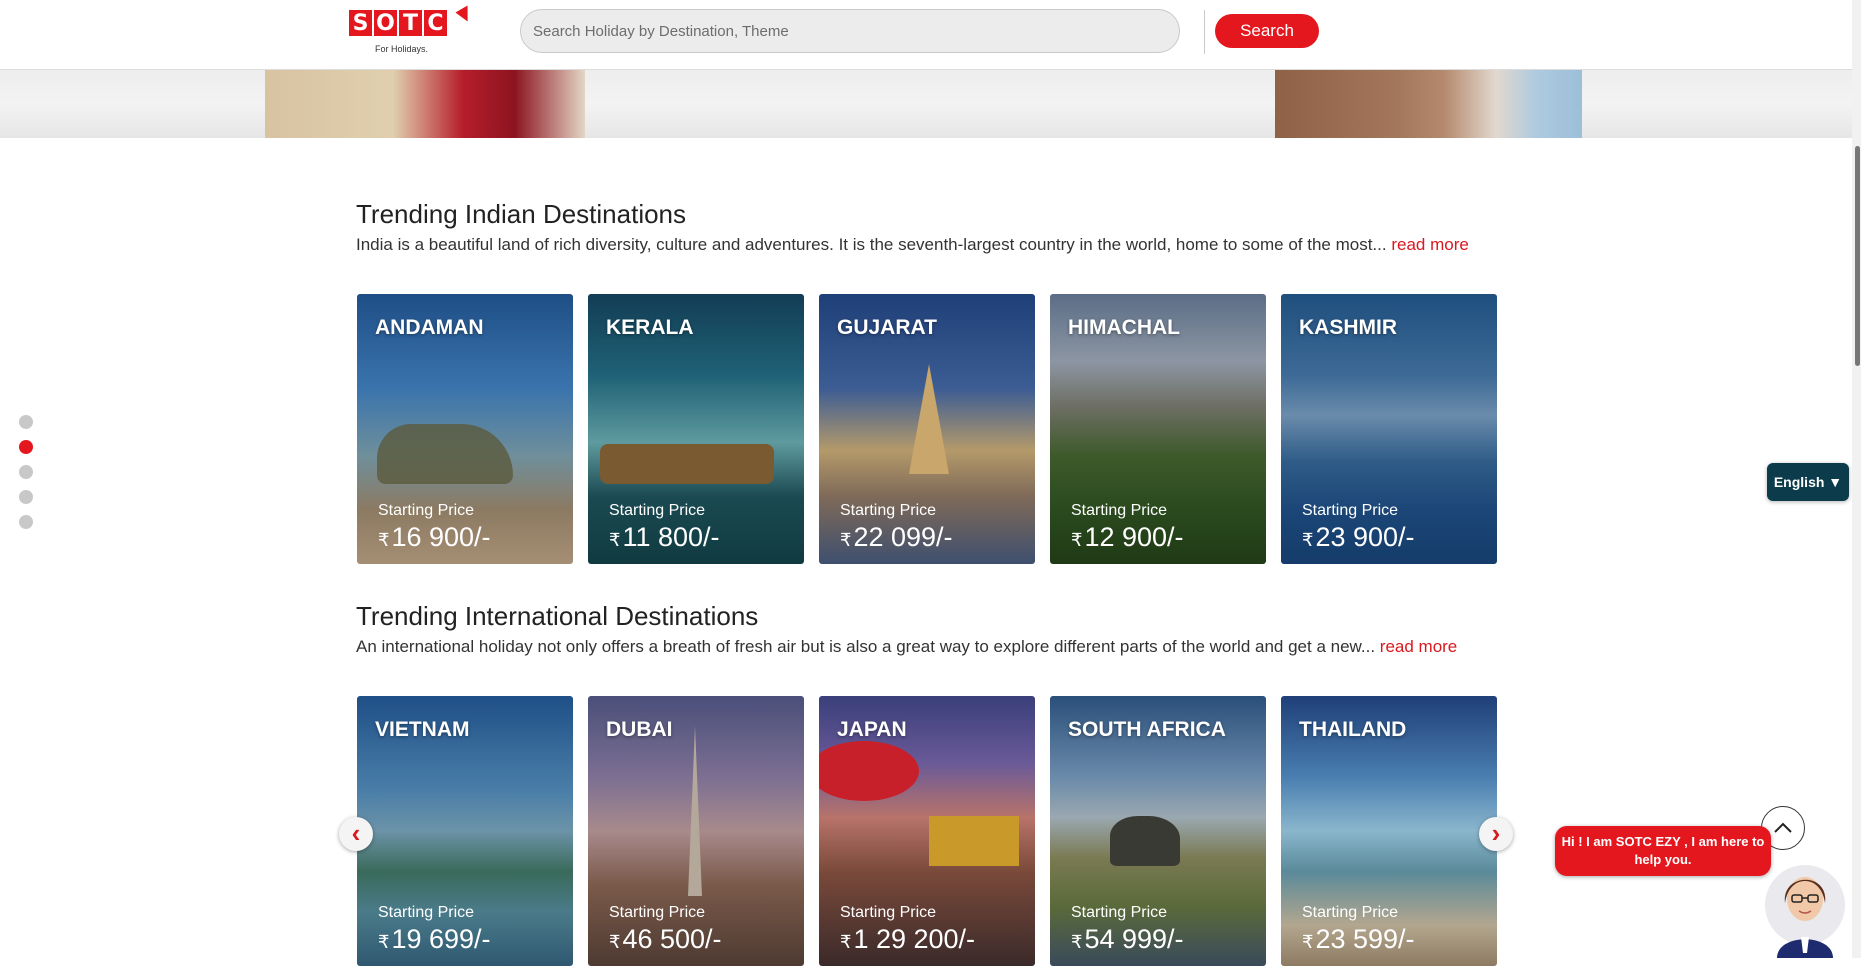 This screenshot has width=1861, height=966. Describe the element at coordinates (1857, 256) in the screenshot. I see `page-scrollbar-thumb` at that location.